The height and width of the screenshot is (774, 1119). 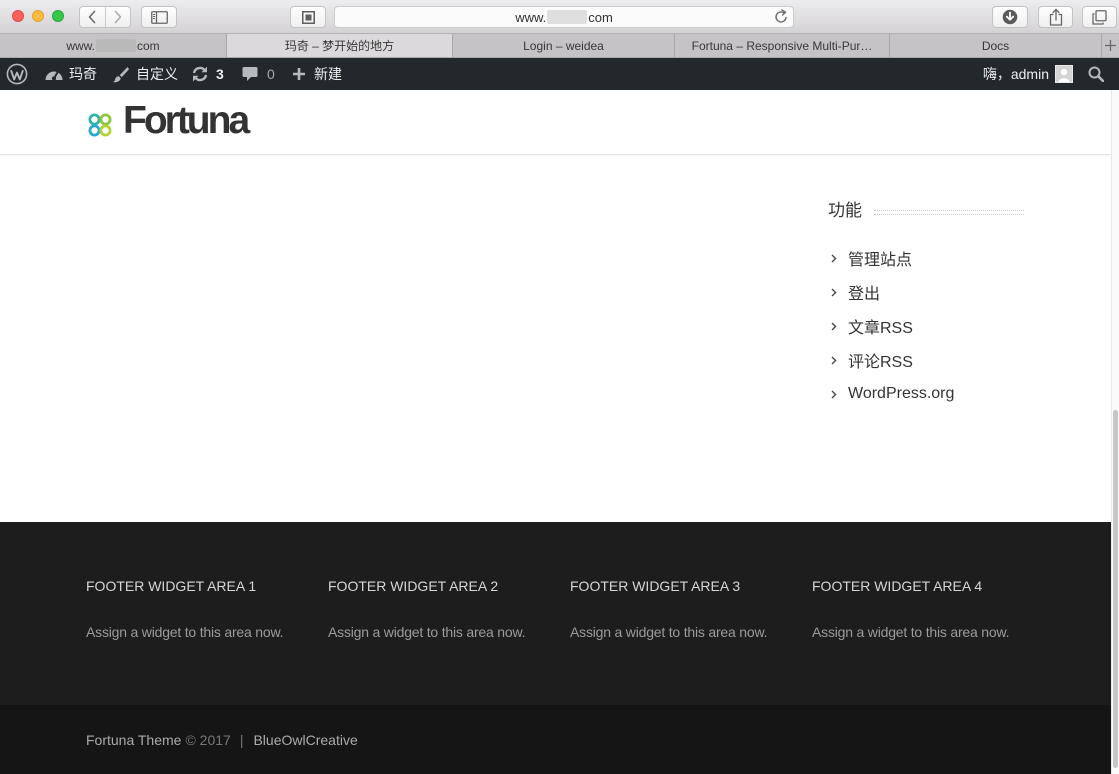 I want to click on updates-icon, so click(x=200, y=74).